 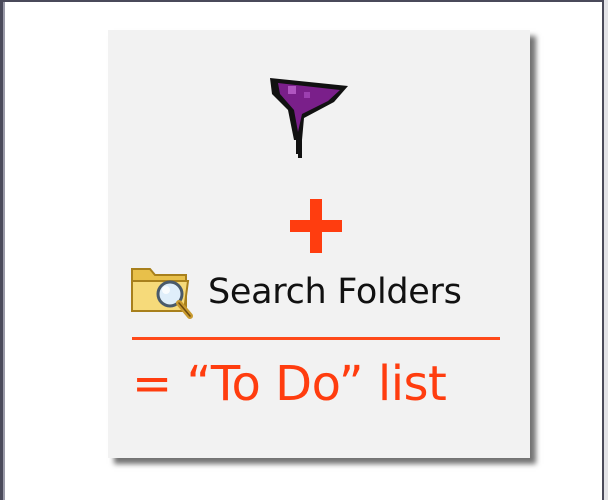 I want to click on equals-divider, so click(x=316, y=338).